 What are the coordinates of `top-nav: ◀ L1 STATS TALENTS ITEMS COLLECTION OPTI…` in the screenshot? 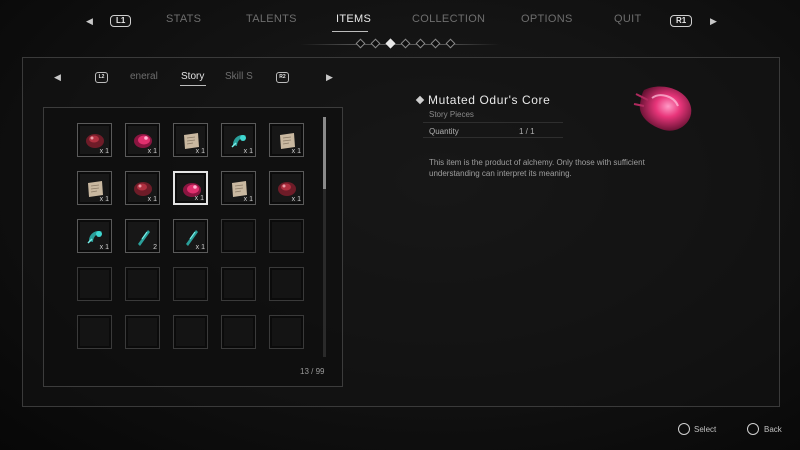 It's located at (400, 24).